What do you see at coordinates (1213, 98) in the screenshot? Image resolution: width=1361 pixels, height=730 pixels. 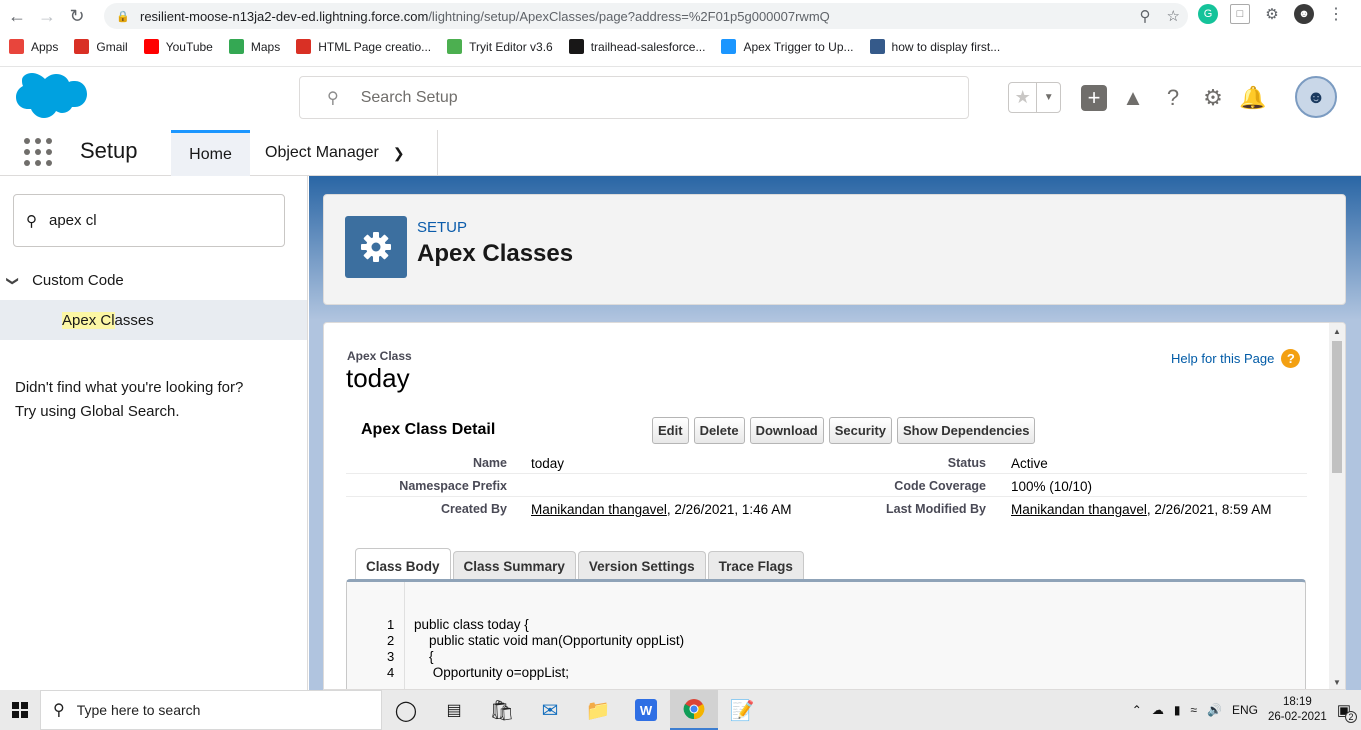 I see `setup-gear-icon: ⚙` at bounding box center [1213, 98].